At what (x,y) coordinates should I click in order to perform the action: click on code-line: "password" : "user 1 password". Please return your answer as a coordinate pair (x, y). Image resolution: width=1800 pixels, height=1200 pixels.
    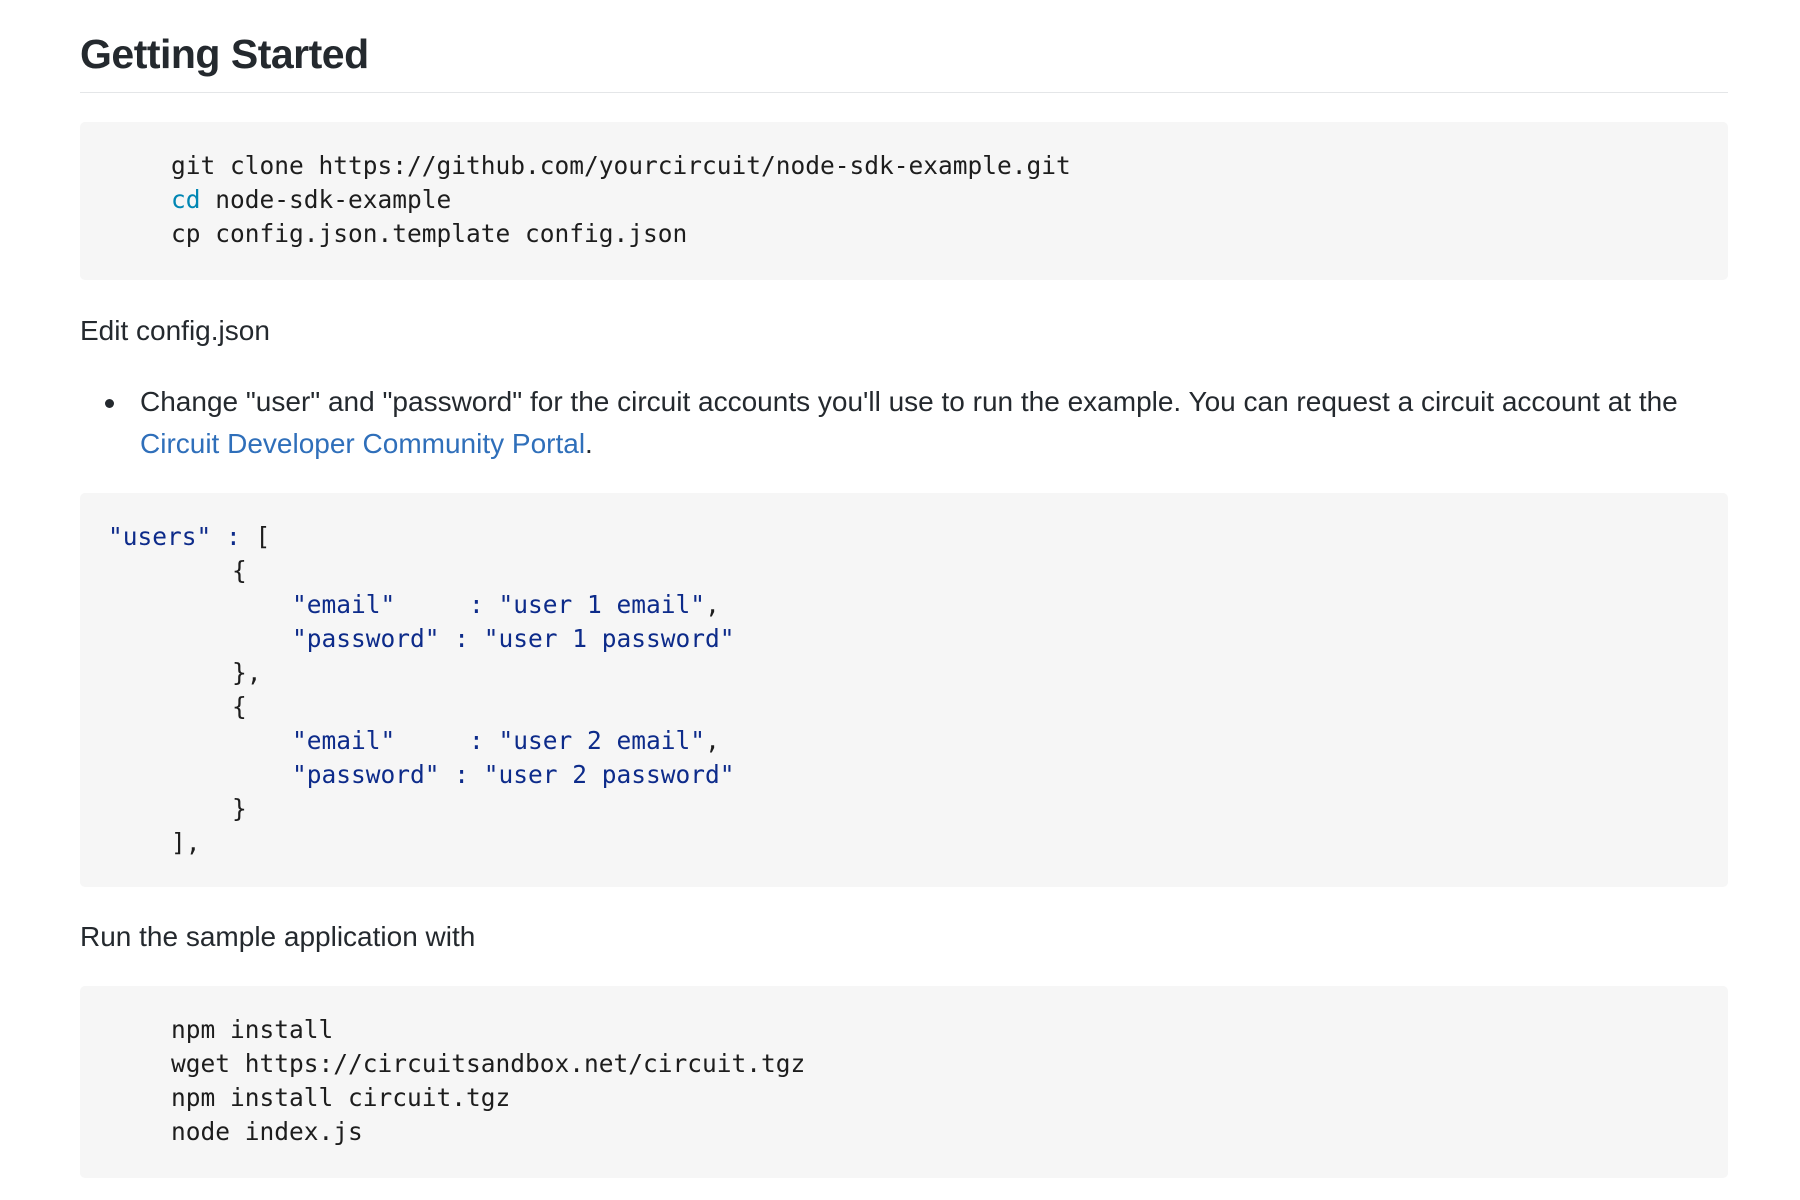
    Looking at the image, I should click on (513, 639).